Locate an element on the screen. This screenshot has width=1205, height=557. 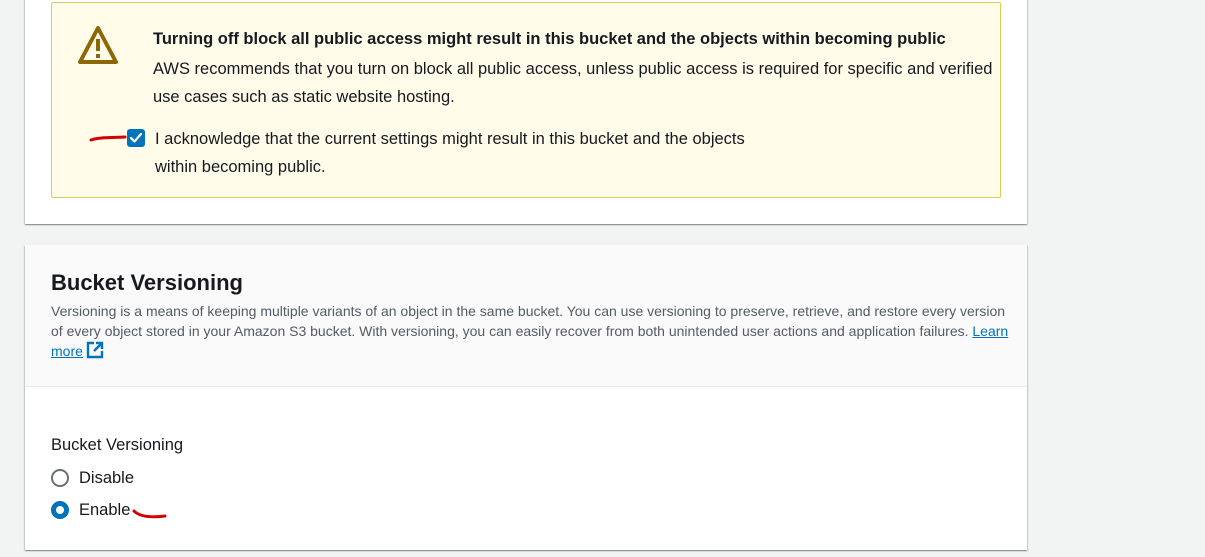
bucket-versioning-field-label: Bucket Versioning is located at coordinates (117, 445).